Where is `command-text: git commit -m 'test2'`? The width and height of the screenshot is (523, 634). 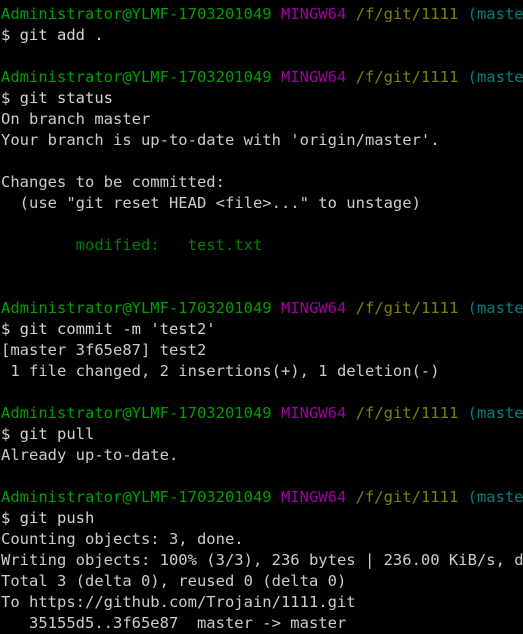 command-text: git commit -m 'test2' is located at coordinates (117, 329).